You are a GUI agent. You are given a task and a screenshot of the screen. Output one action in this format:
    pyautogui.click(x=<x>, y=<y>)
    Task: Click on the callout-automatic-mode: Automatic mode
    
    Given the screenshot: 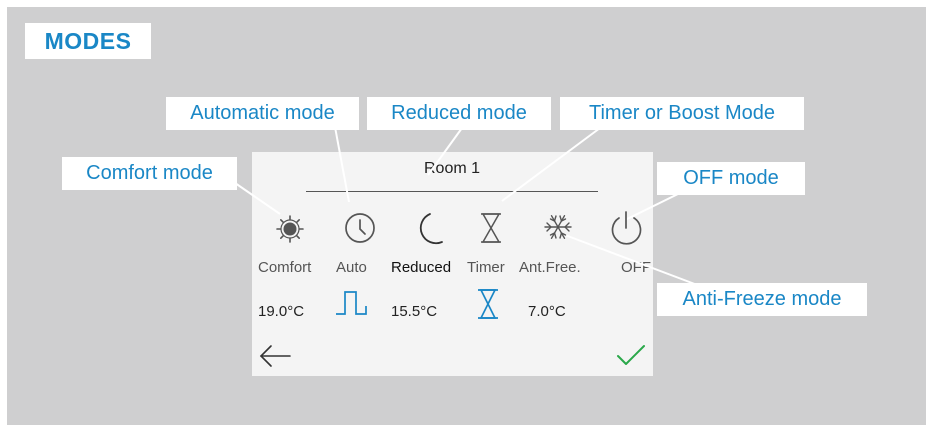 What is the action you would take?
    pyautogui.click(x=262, y=113)
    